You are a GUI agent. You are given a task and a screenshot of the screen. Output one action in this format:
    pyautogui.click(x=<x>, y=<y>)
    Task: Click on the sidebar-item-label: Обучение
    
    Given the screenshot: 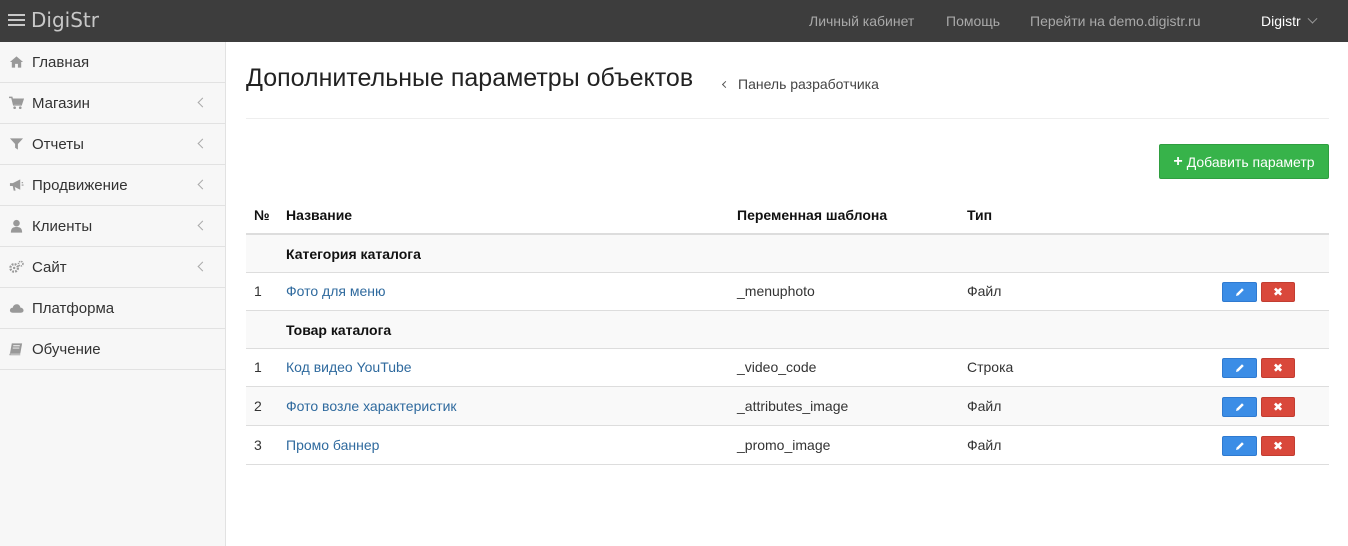 What is the action you would take?
    pyautogui.click(x=66, y=349)
    